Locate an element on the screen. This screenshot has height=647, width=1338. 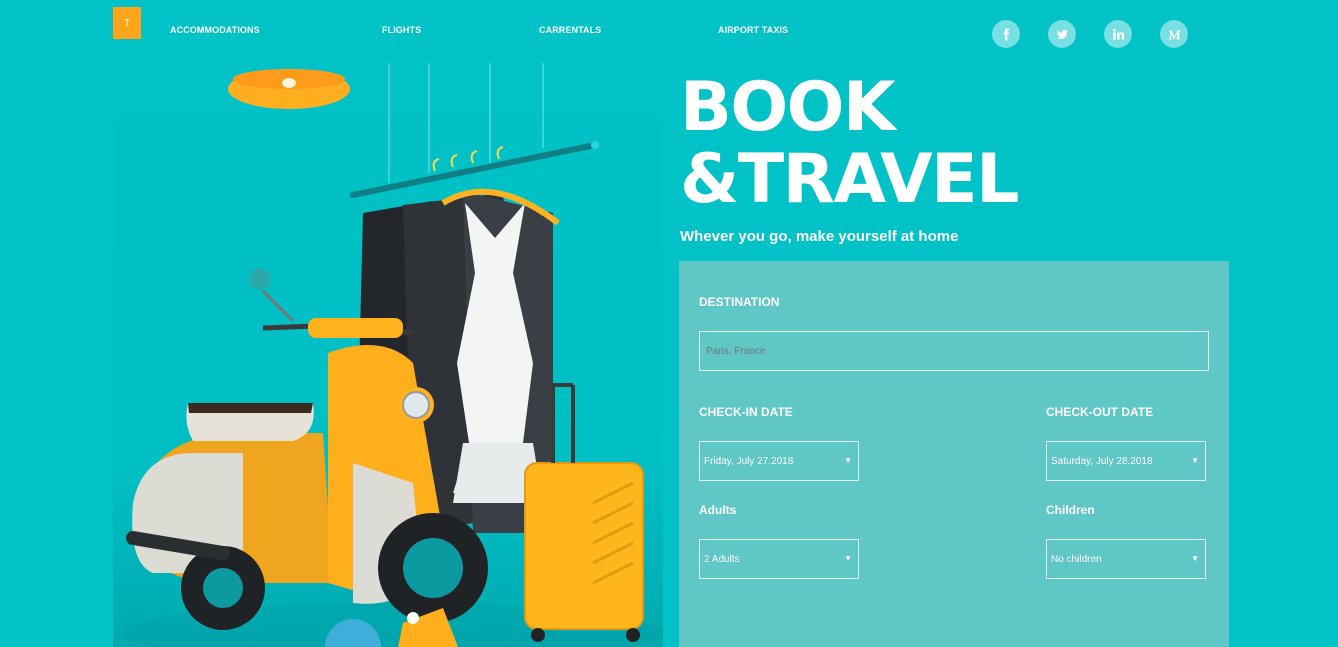
subtitle: Whever you go, make yourself at home is located at coordinates (819, 236).